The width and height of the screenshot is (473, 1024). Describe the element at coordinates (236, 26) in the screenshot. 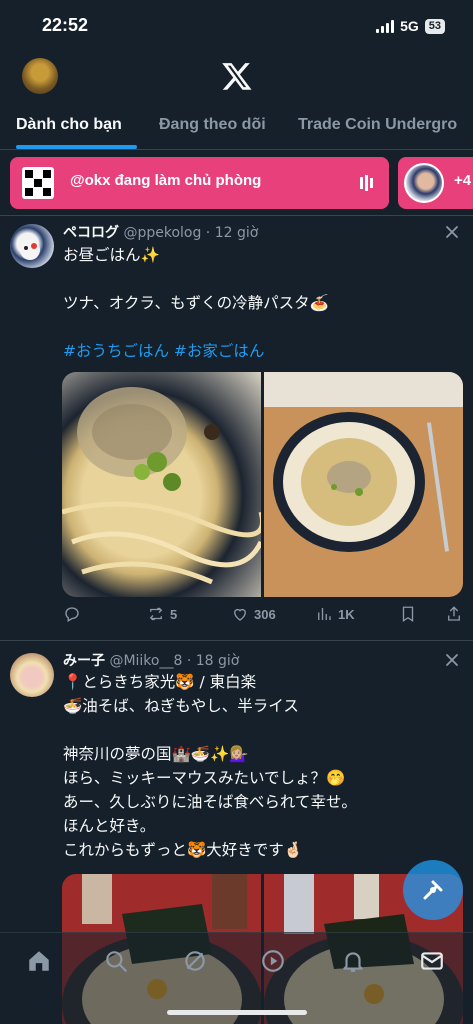

I see `status-bar: 22:52 5G 53` at that location.